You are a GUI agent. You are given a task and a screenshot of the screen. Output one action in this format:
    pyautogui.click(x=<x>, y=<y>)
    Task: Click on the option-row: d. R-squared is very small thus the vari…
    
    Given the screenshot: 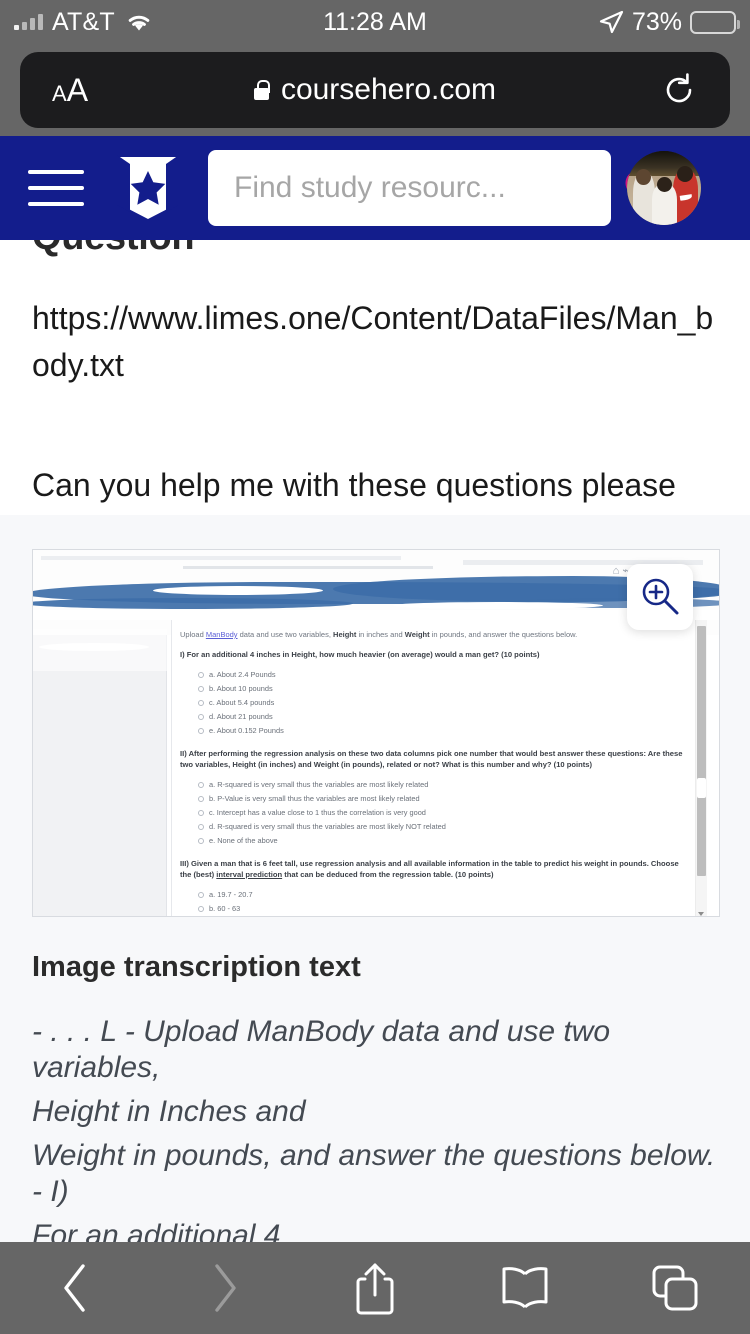 What is the action you would take?
    pyautogui.click(x=443, y=827)
    